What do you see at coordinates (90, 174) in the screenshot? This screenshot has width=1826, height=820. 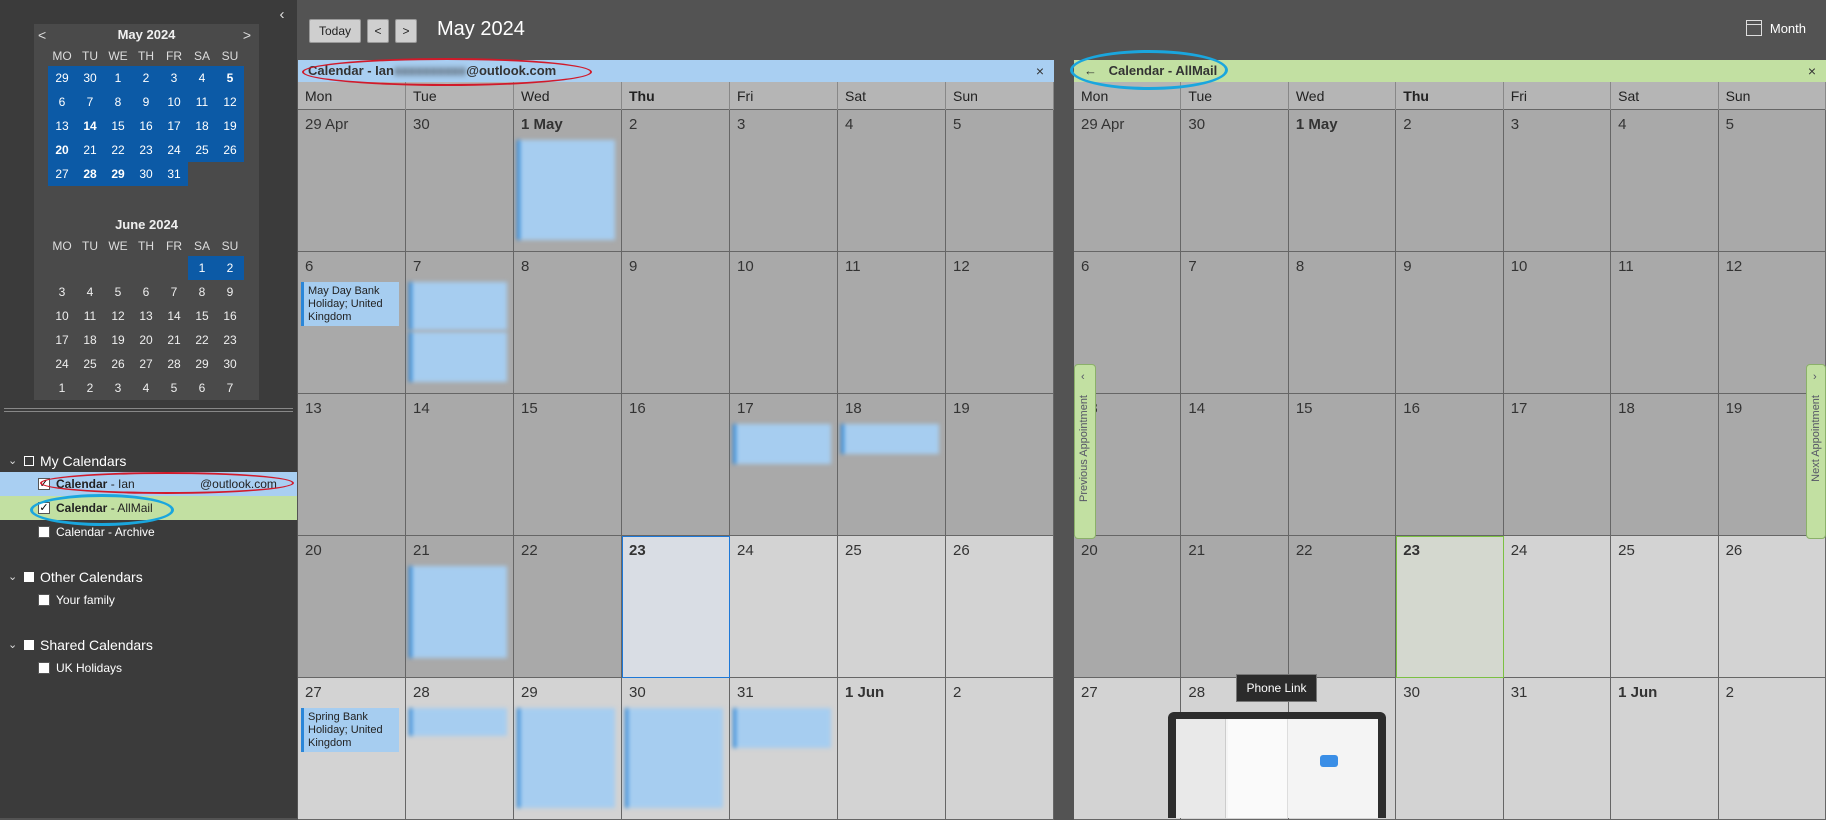 I see `mini-day: 28` at bounding box center [90, 174].